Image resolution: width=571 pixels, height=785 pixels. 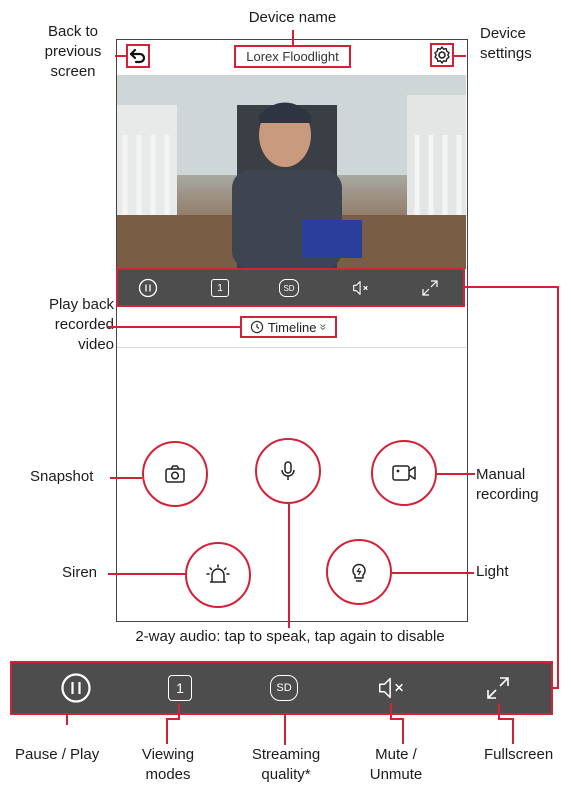 What do you see at coordinates (62, 476) in the screenshot?
I see `annotation-snapshot: Snapshot` at bounding box center [62, 476].